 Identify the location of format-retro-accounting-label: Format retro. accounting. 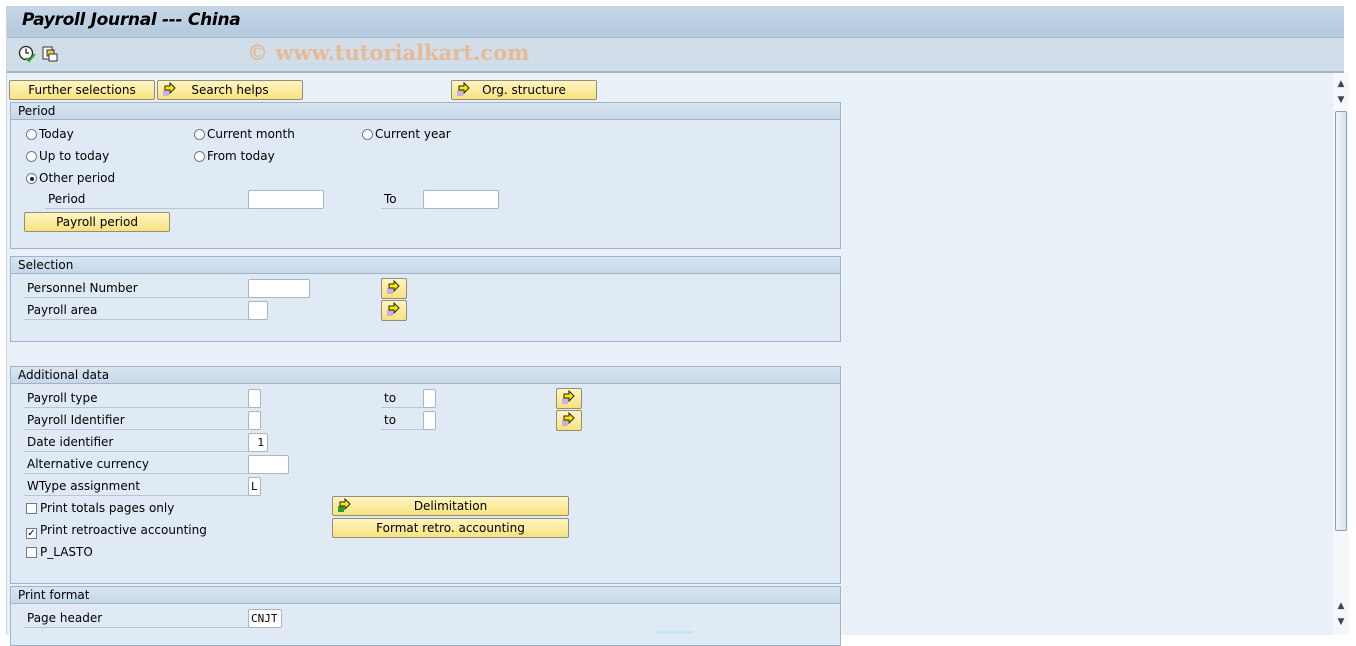
(450, 528).